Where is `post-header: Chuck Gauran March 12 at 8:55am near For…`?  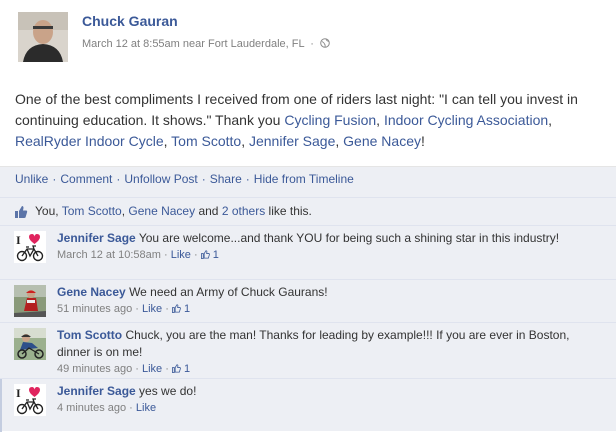
post-header: Chuck Gauran March 12 at 8:55am near For… is located at coordinates (310, 39).